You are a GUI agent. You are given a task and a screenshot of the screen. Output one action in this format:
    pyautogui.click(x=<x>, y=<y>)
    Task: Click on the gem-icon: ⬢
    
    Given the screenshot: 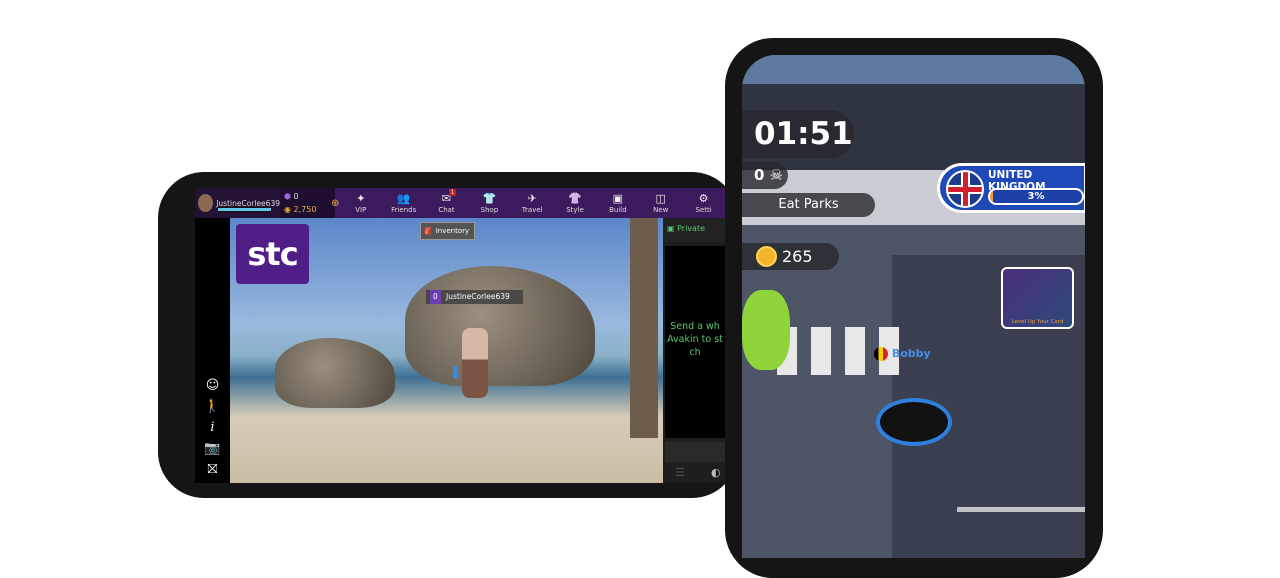 What is the action you would take?
    pyautogui.click(x=287, y=196)
    